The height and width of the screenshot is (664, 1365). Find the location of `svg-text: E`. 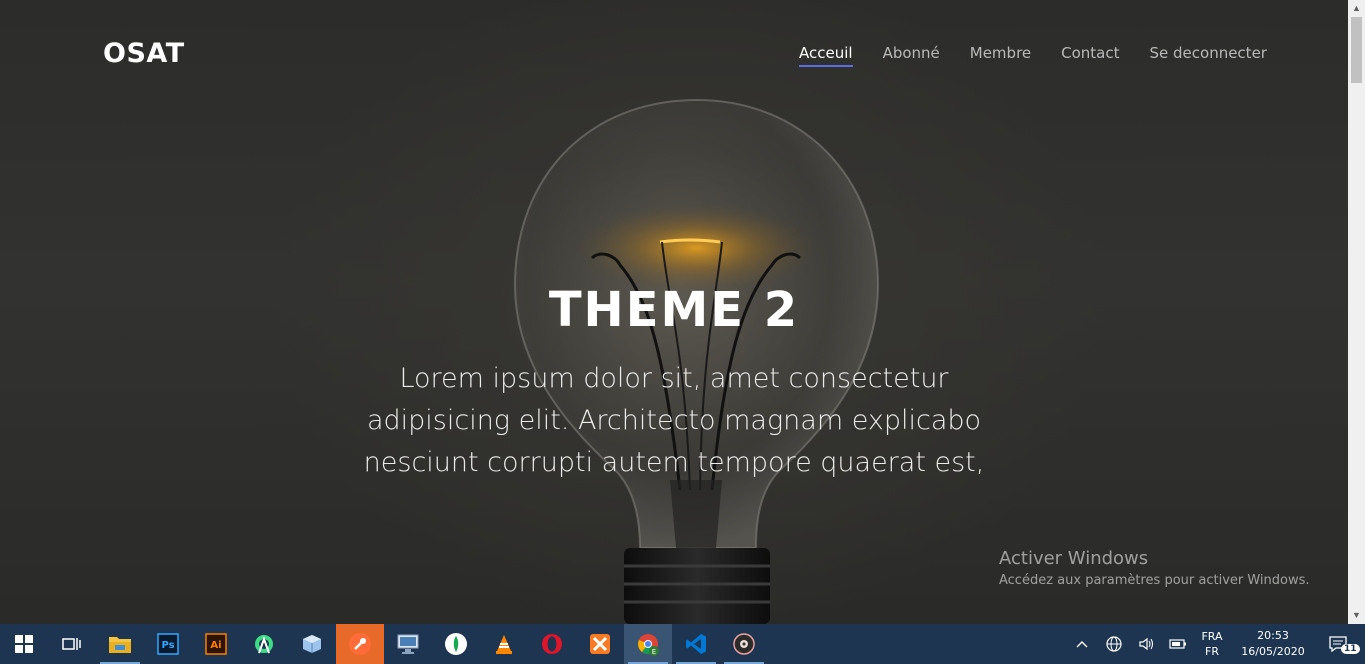

svg-text: E is located at coordinates (654, 652).